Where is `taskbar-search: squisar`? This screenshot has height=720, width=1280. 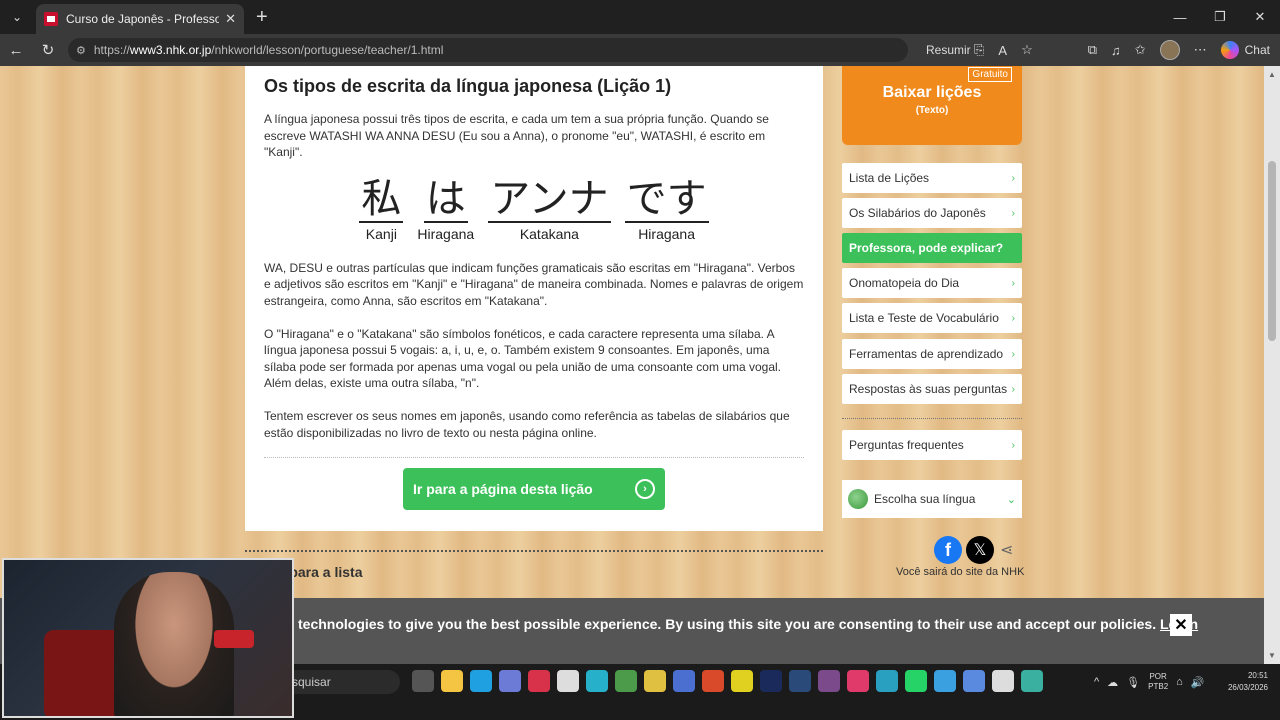 taskbar-search: squisar is located at coordinates (340, 682).